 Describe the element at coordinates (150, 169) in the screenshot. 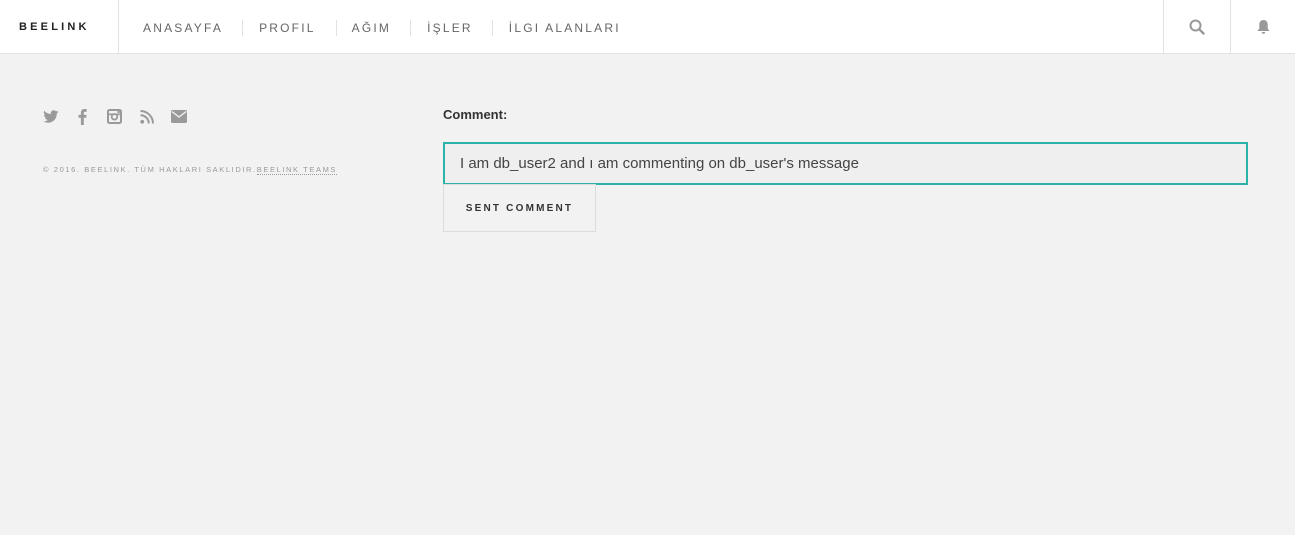

I see `copyright-text: © 2016. BEELINK. TÜM HAKLARI SAKLIDIR.` at that location.